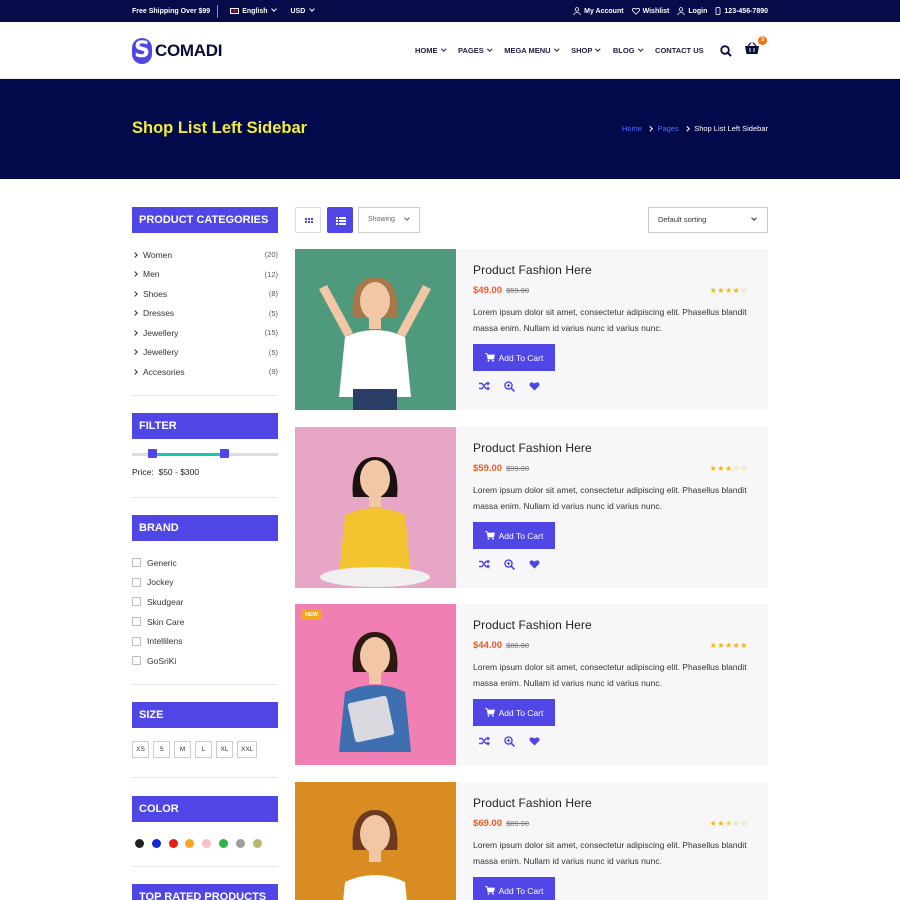  What do you see at coordinates (755, 48) in the screenshot?
I see `cart-button: 3` at bounding box center [755, 48].